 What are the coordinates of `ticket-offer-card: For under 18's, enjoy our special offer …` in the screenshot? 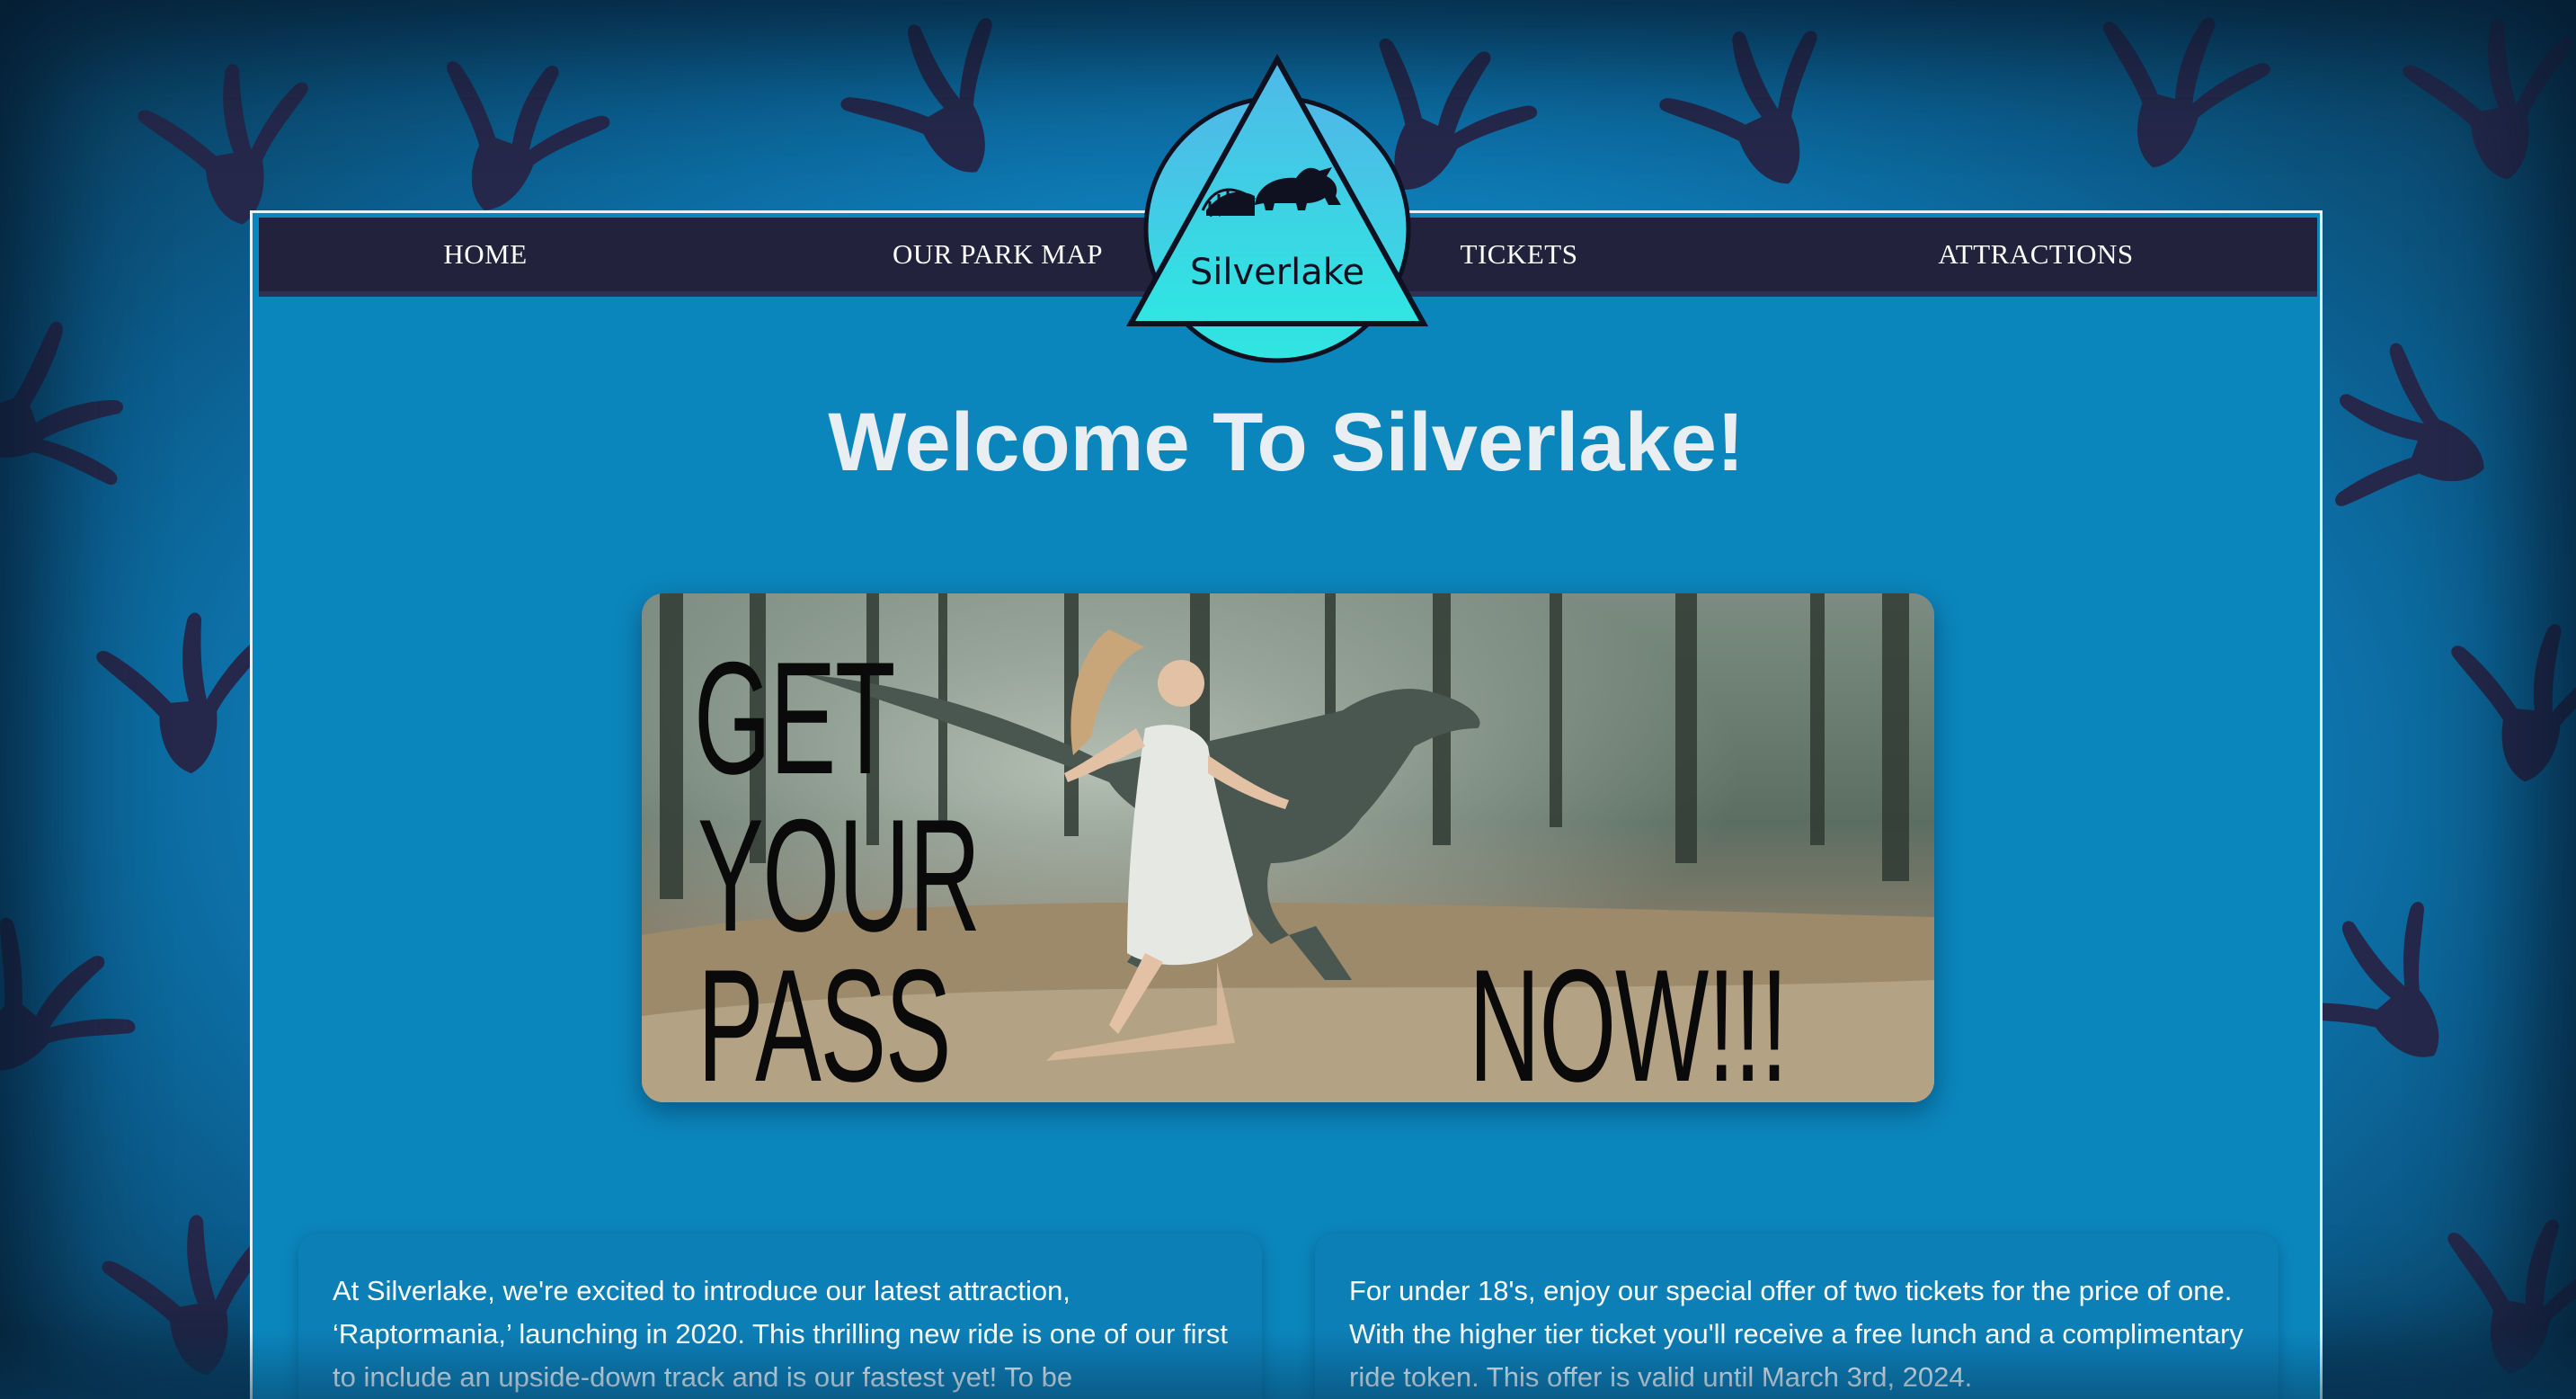 It's located at (1796, 1316).